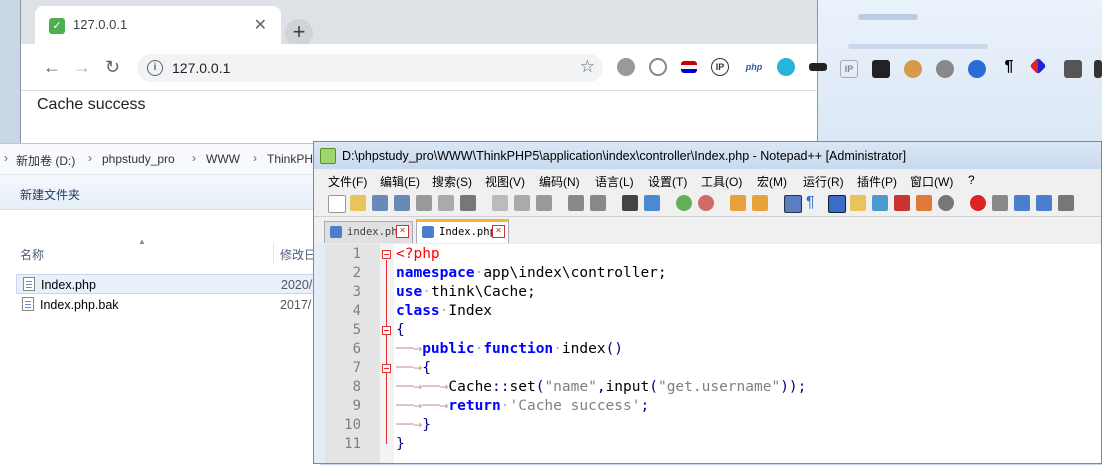 The image size is (1102, 465). What do you see at coordinates (290, 159) in the screenshot?
I see `breadcrumb-item: ThinkPH` at bounding box center [290, 159].